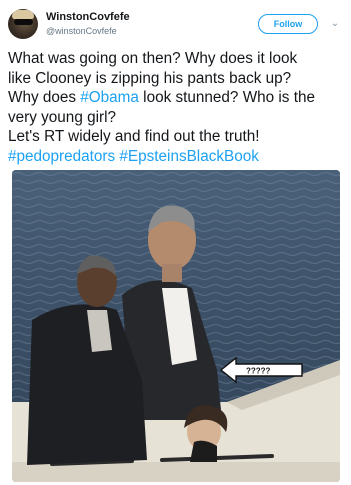 This screenshot has height=485, width=351. What do you see at coordinates (134, 137) in the screenshot?
I see `tweet-text-segment: Let's RT widely and find out the truth!` at bounding box center [134, 137].